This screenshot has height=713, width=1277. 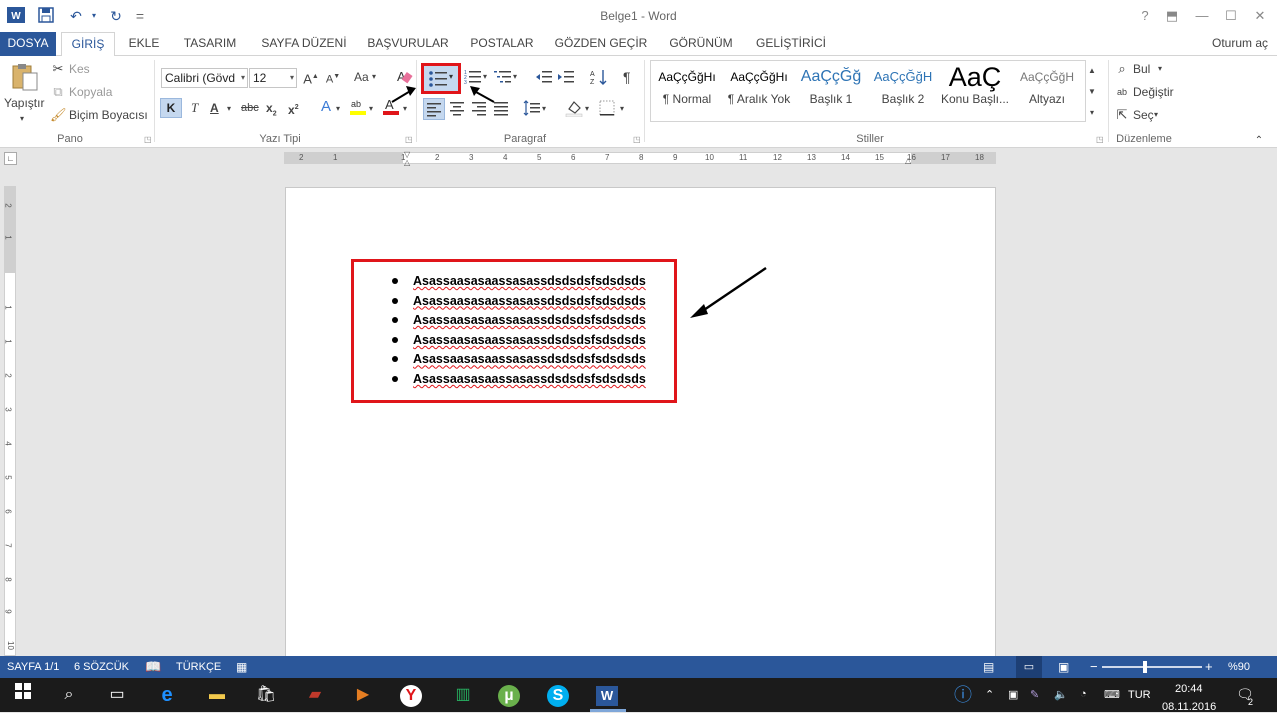 What do you see at coordinates (108, 115) in the screenshot?
I see `format-painter-button: Biçim Boyacısı` at bounding box center [108, 115].